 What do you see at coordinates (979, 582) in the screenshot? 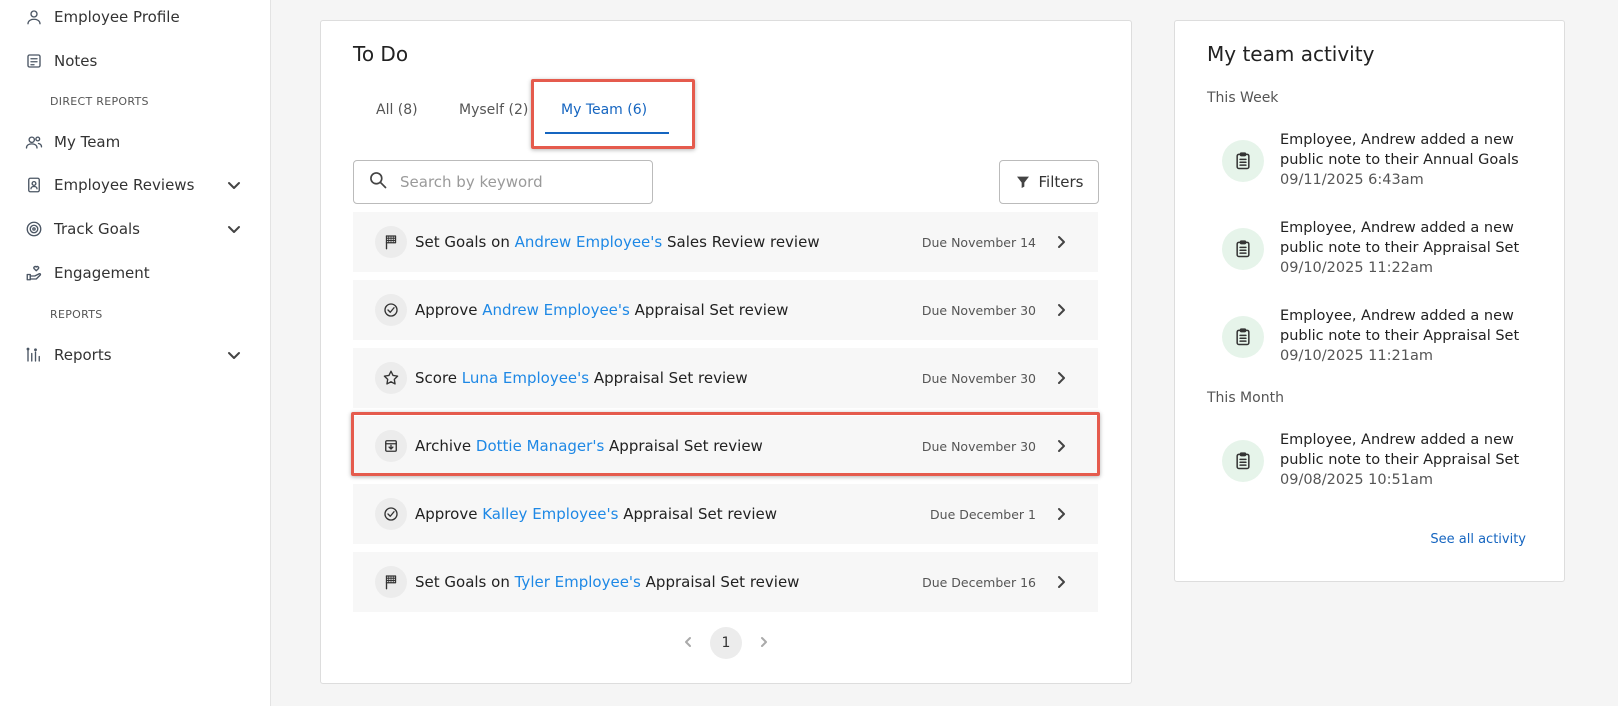
I see `task-due-date: Due December 16` at bounding box center [979, 582].